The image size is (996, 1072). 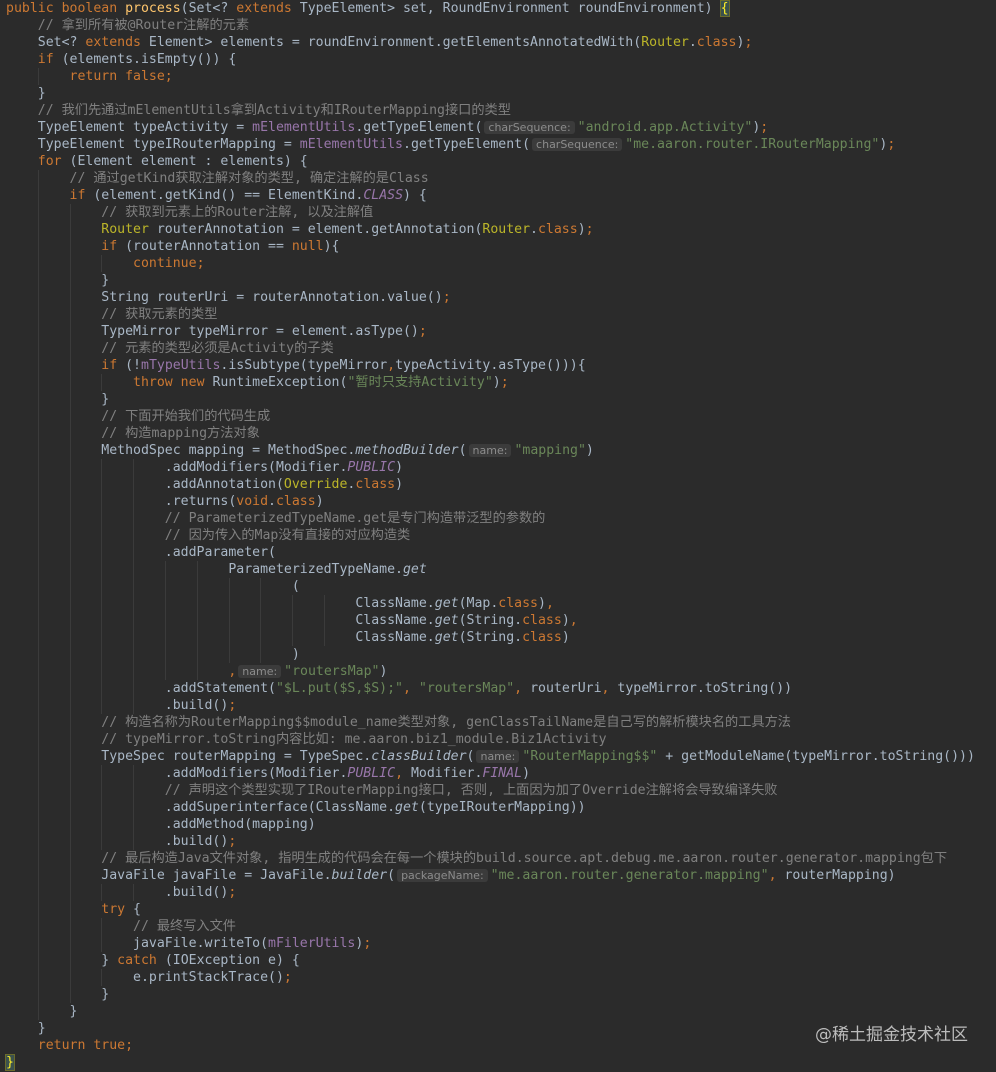 I want to click on code-line: if (elements.isEmpty()) {, so click(x=501, y=59).